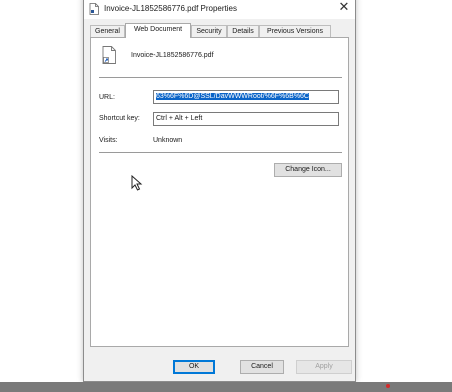 This screenshot has width=452, height=392. Describe the element at coordinates (119, 118) in the screenshot. I see `shortcut-key-label: Shortcut key:` at that location.